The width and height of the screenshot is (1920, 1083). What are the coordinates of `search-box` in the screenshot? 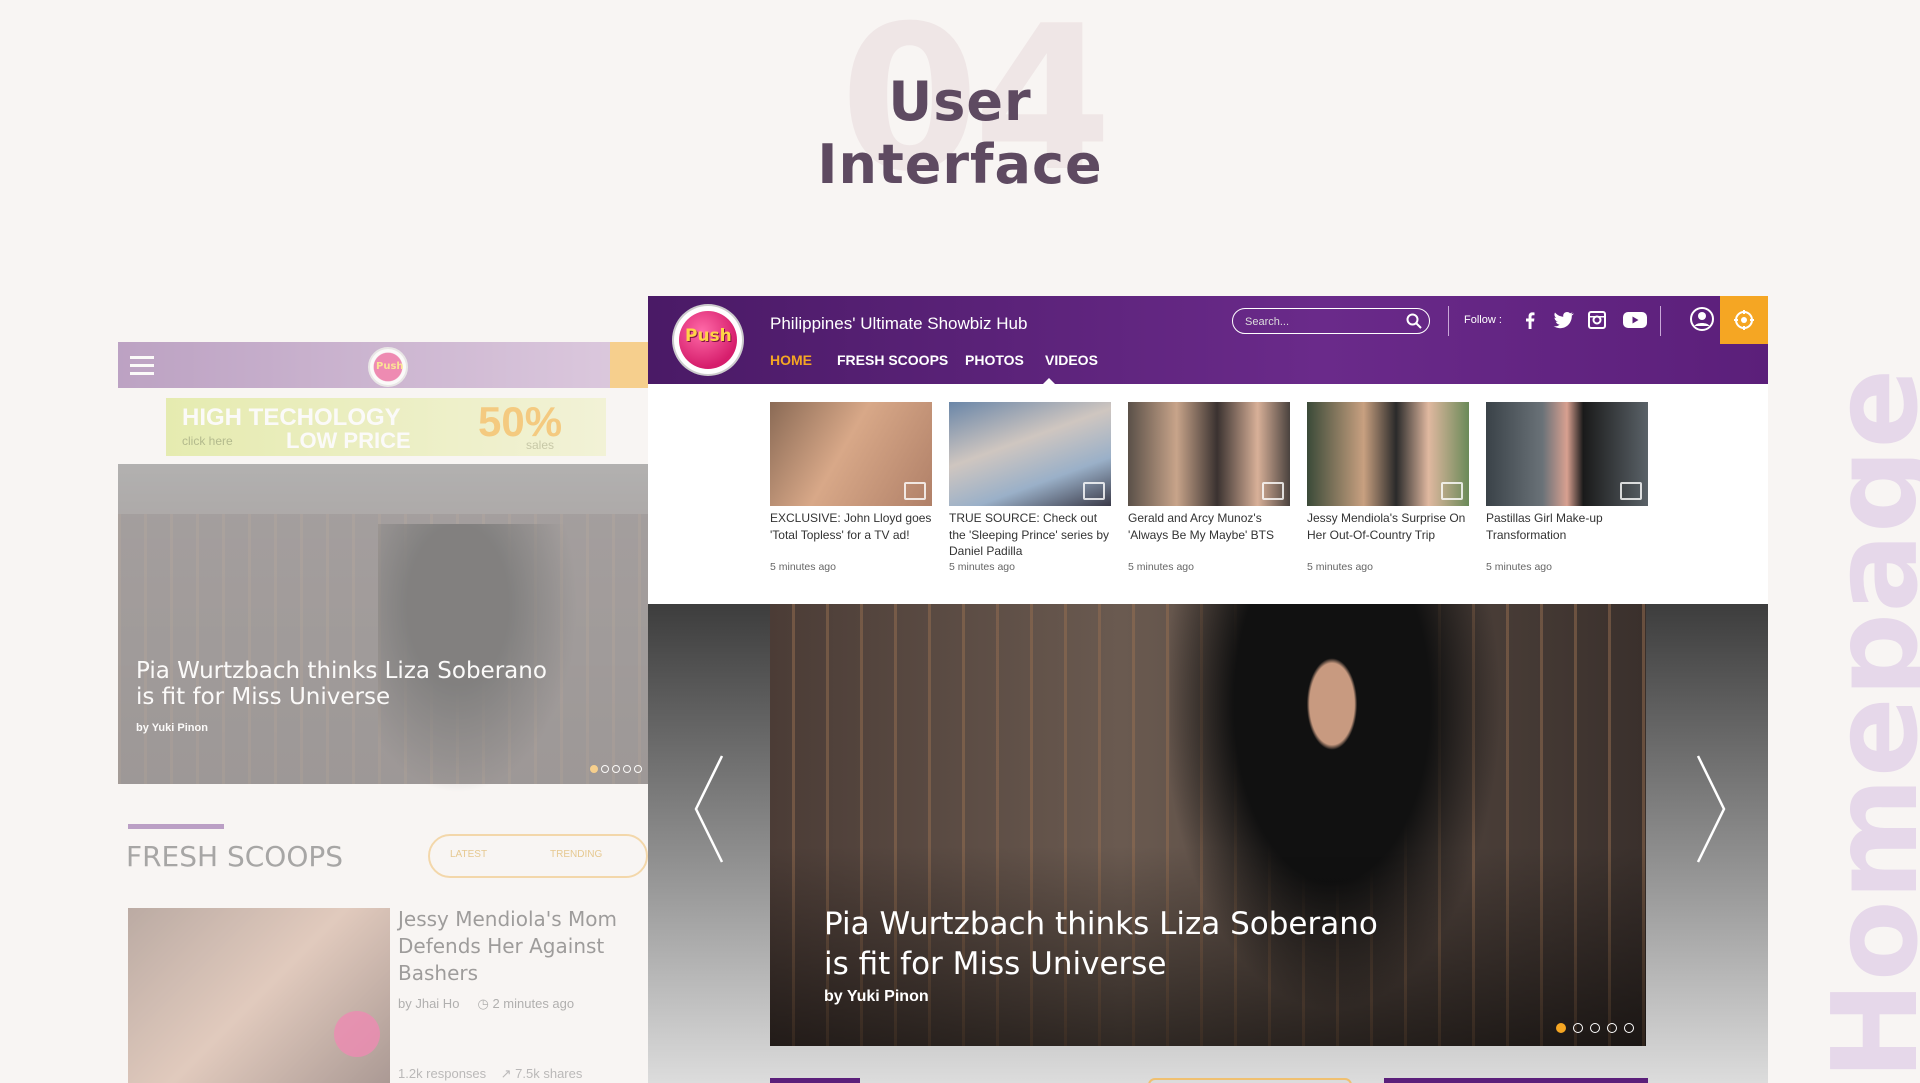 It's located at (1331, 321).